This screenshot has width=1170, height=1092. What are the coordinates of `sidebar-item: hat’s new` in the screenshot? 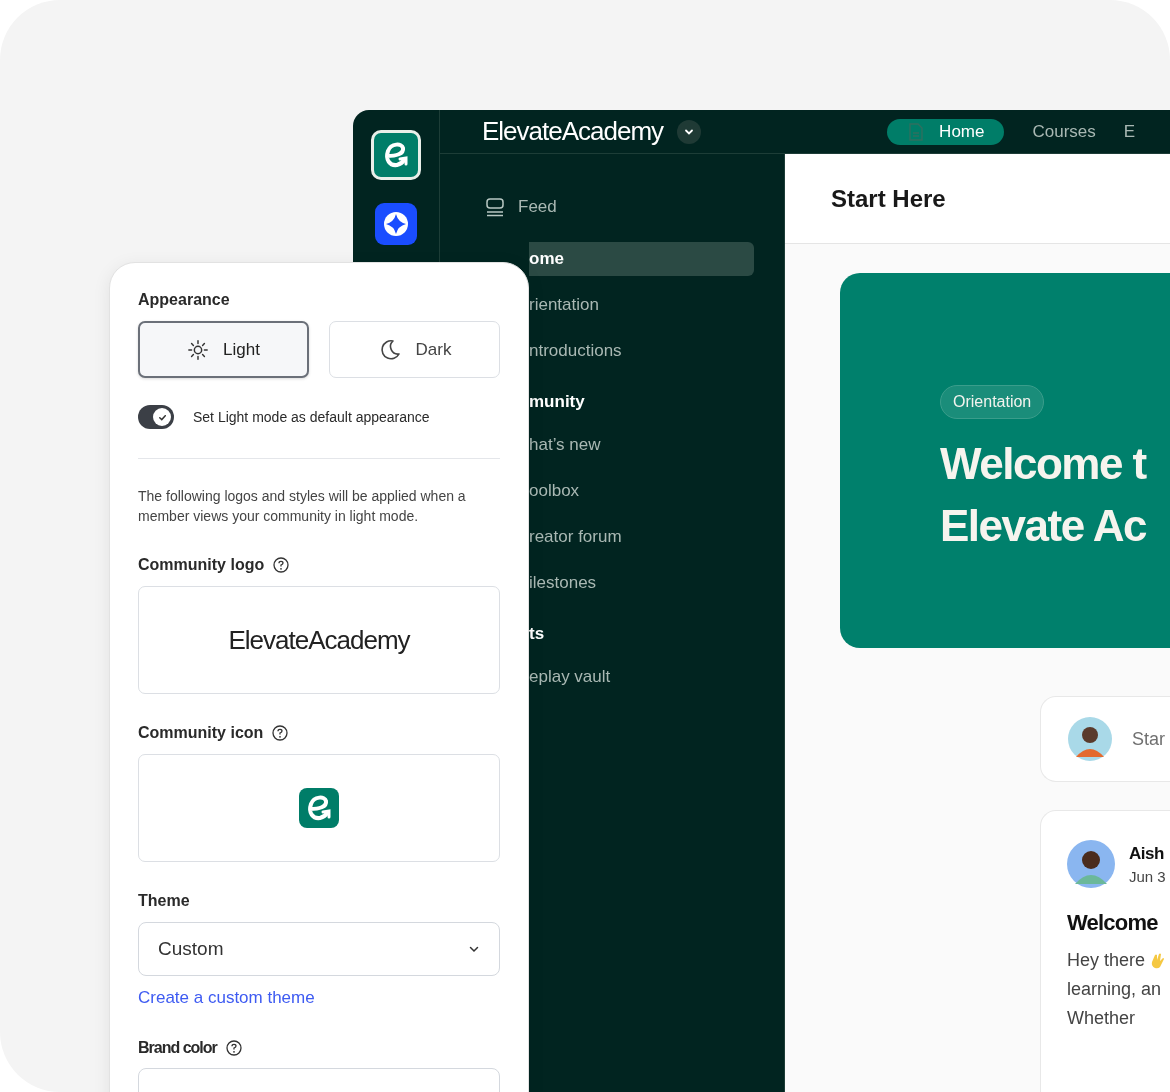 It's located at (641, 445).